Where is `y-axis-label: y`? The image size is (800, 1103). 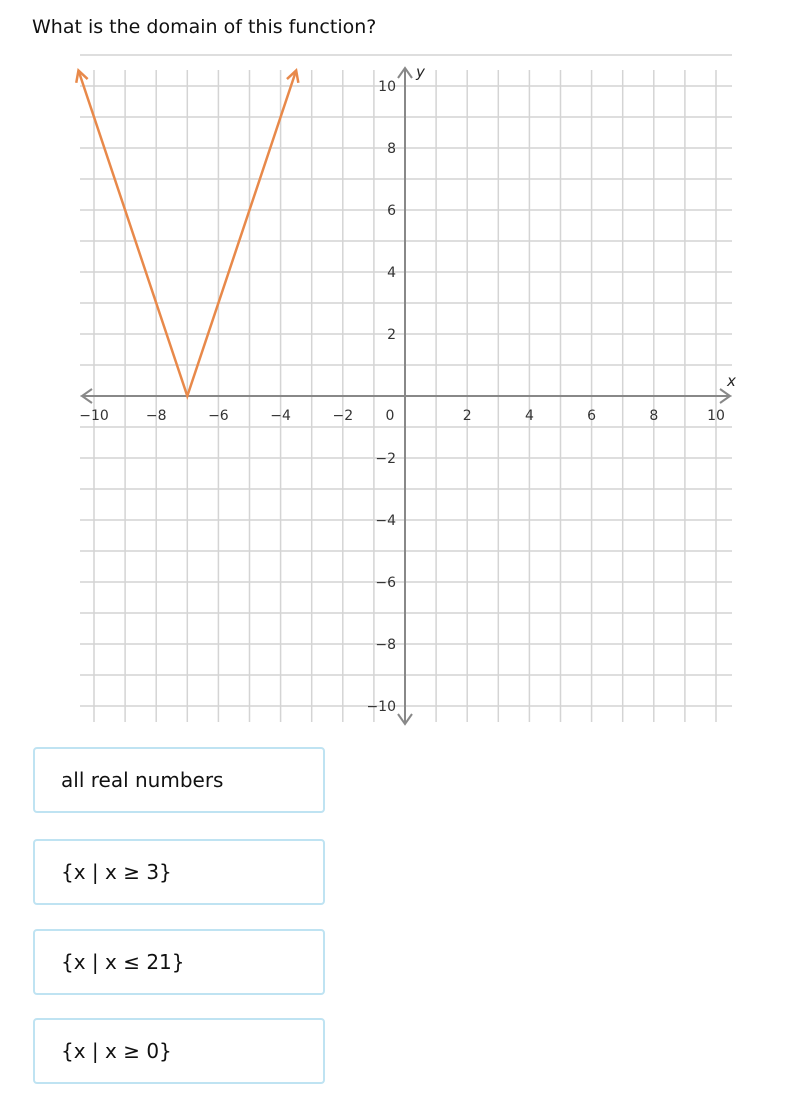
y-axis-label: y is located at coordinates (420, 72).